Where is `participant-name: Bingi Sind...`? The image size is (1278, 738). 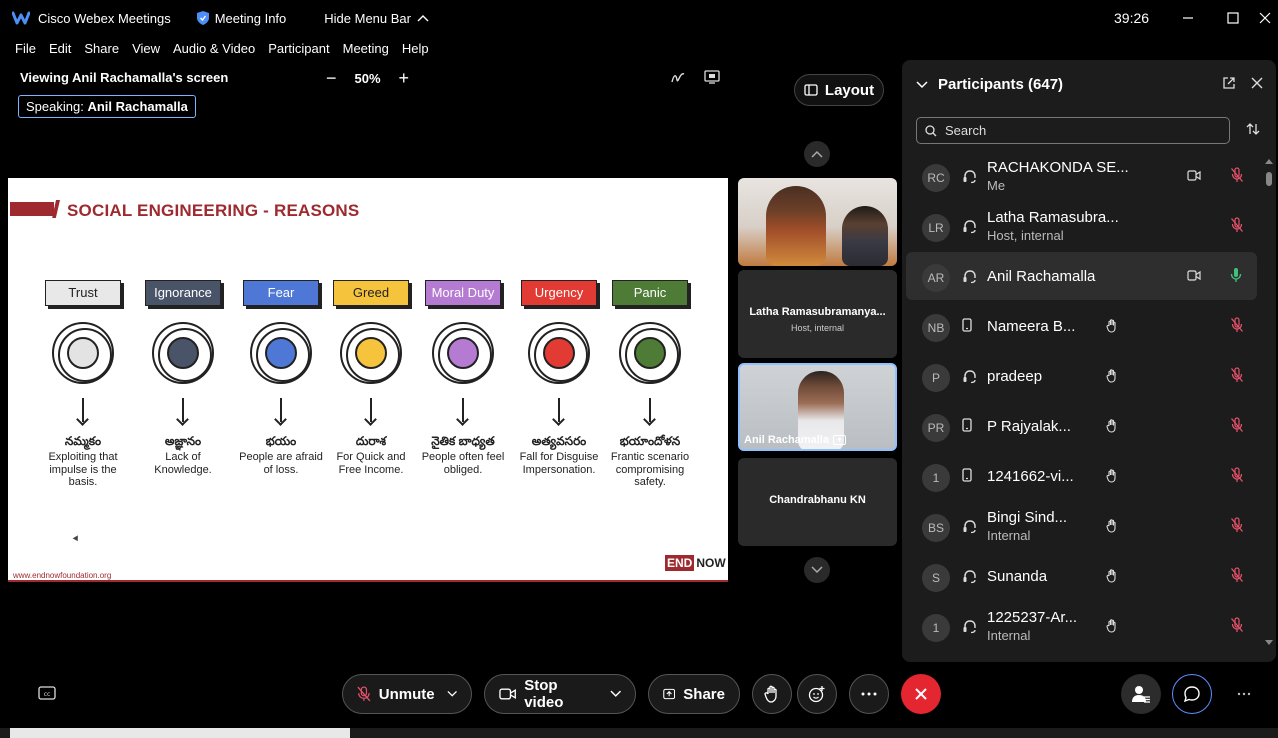
participant-name: Bingi Sind... is located at coordinates (1027, 517).